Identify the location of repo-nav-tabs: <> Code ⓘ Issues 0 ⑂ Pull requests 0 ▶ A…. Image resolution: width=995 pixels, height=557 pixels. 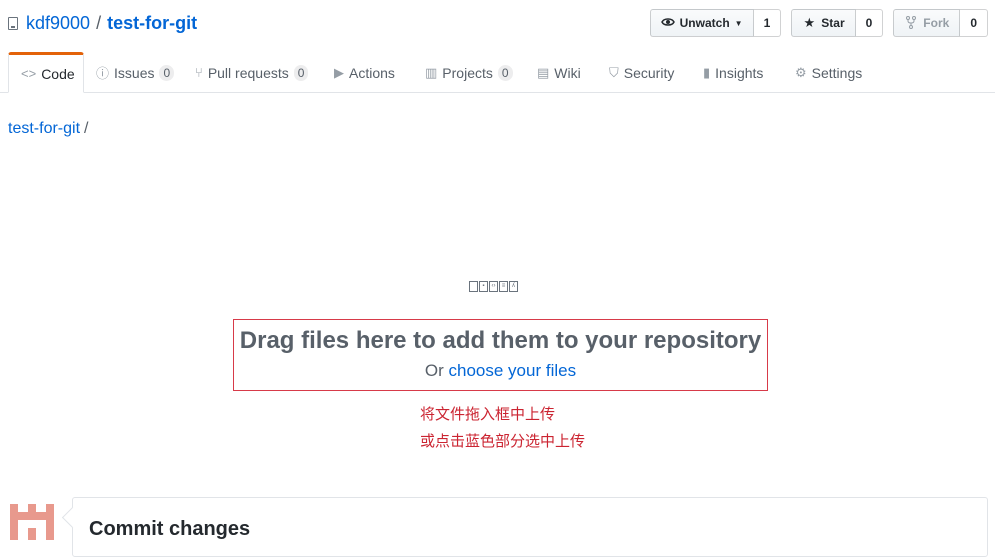
(497, 72).